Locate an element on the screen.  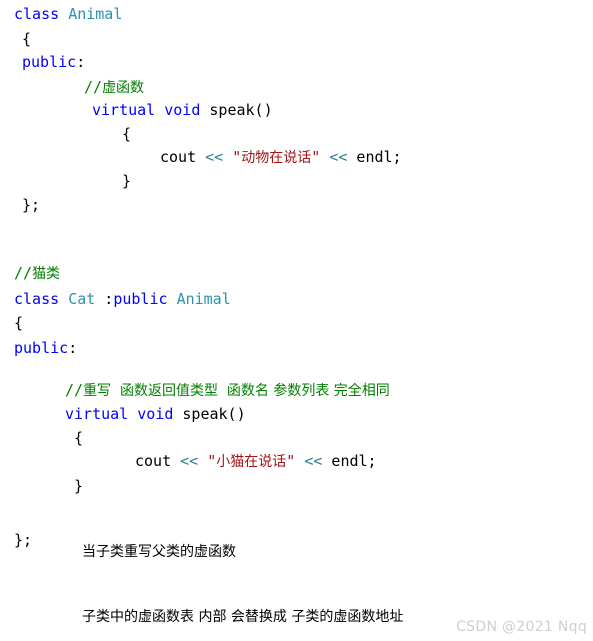
code-token-string-cjk: 小猫在说话 is located at coordinates (251, 462).